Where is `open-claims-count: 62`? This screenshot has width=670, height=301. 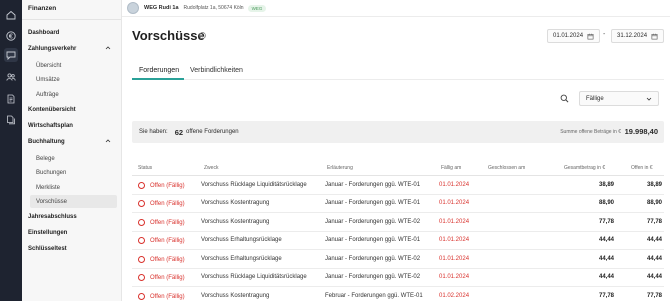
open-claims-count: 62 is located at coordinates (179, 132).